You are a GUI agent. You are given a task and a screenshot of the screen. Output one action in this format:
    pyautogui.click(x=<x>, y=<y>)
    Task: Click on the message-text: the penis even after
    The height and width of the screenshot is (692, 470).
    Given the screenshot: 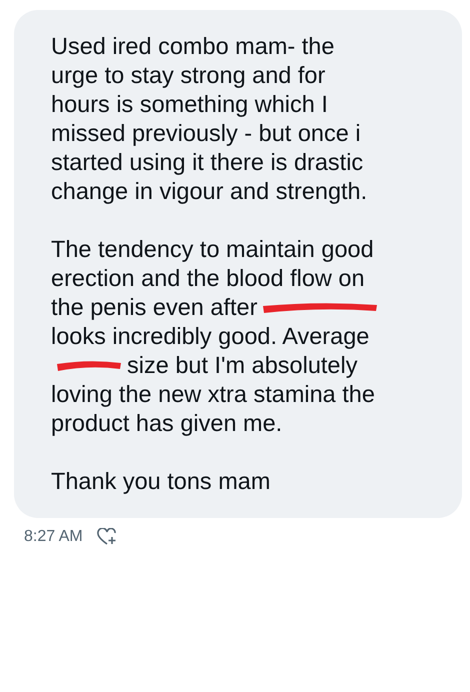 What is the action you would take?
    pyautogui.click(x=154, y=307)
    